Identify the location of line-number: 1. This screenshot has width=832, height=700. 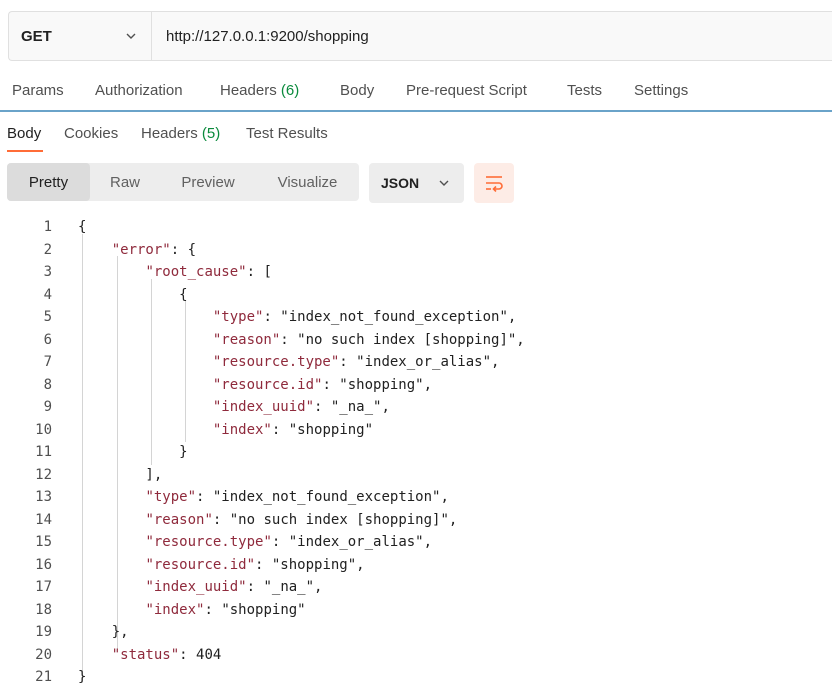
(47, 227).